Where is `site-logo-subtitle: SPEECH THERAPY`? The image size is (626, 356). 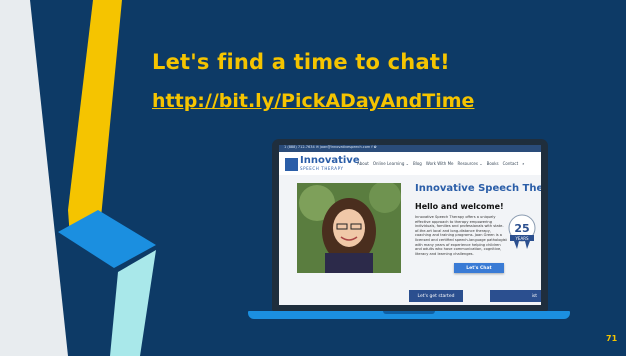 site-logo-subtitle: SPEECH THERAPY is located at coordinates (322, 168).